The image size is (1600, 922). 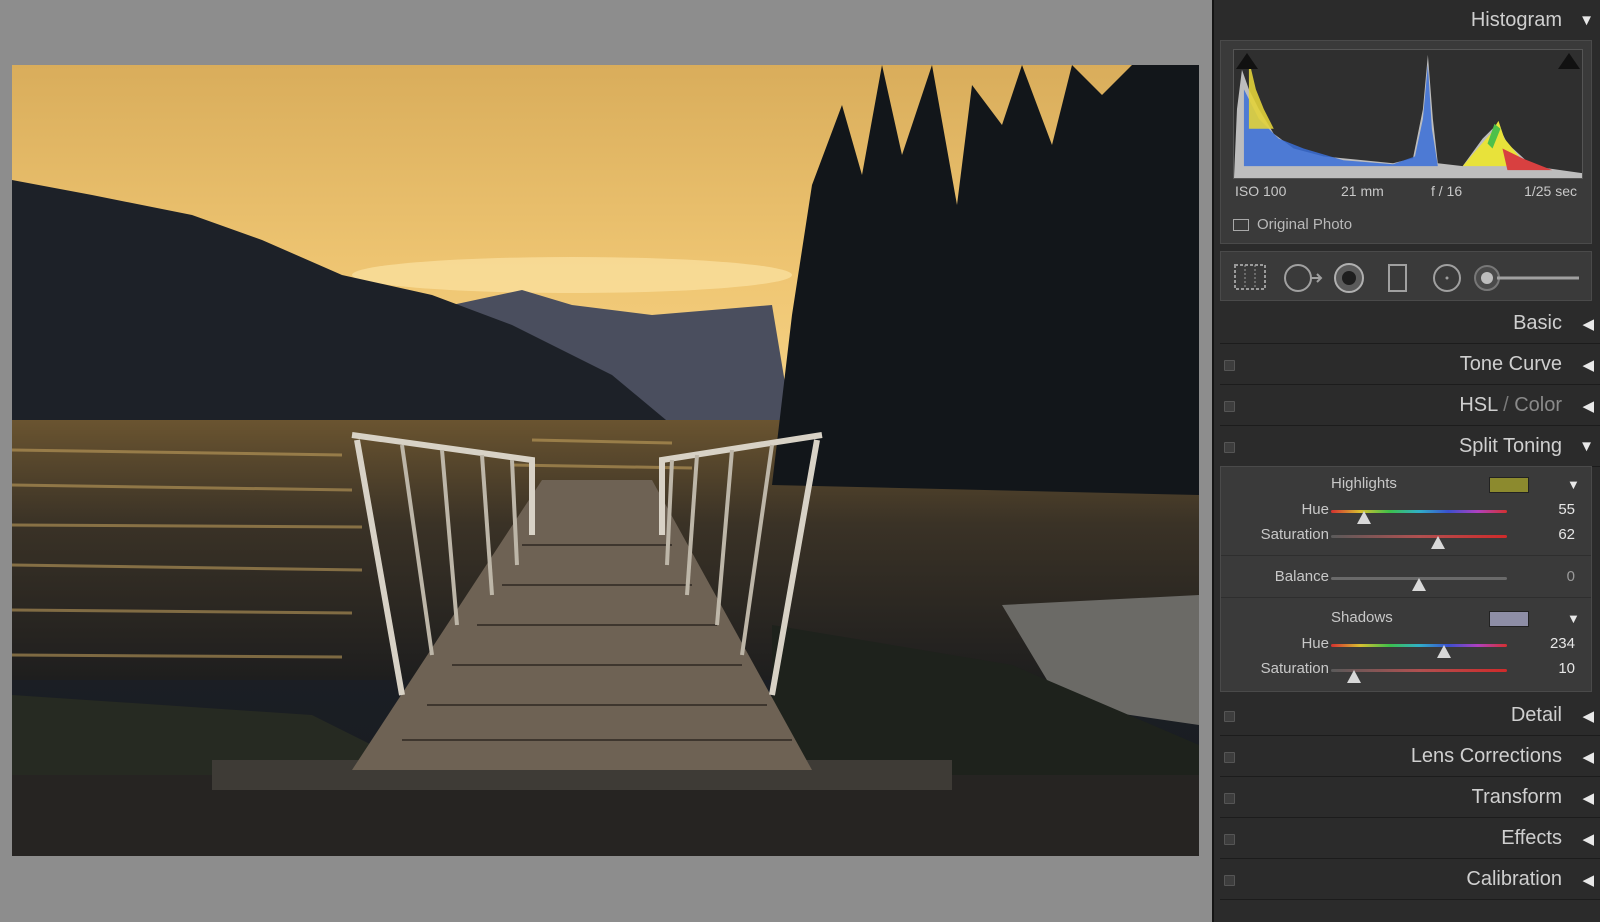 I want to click on hsl-tab: HSL, so click(x=1478, y=405).